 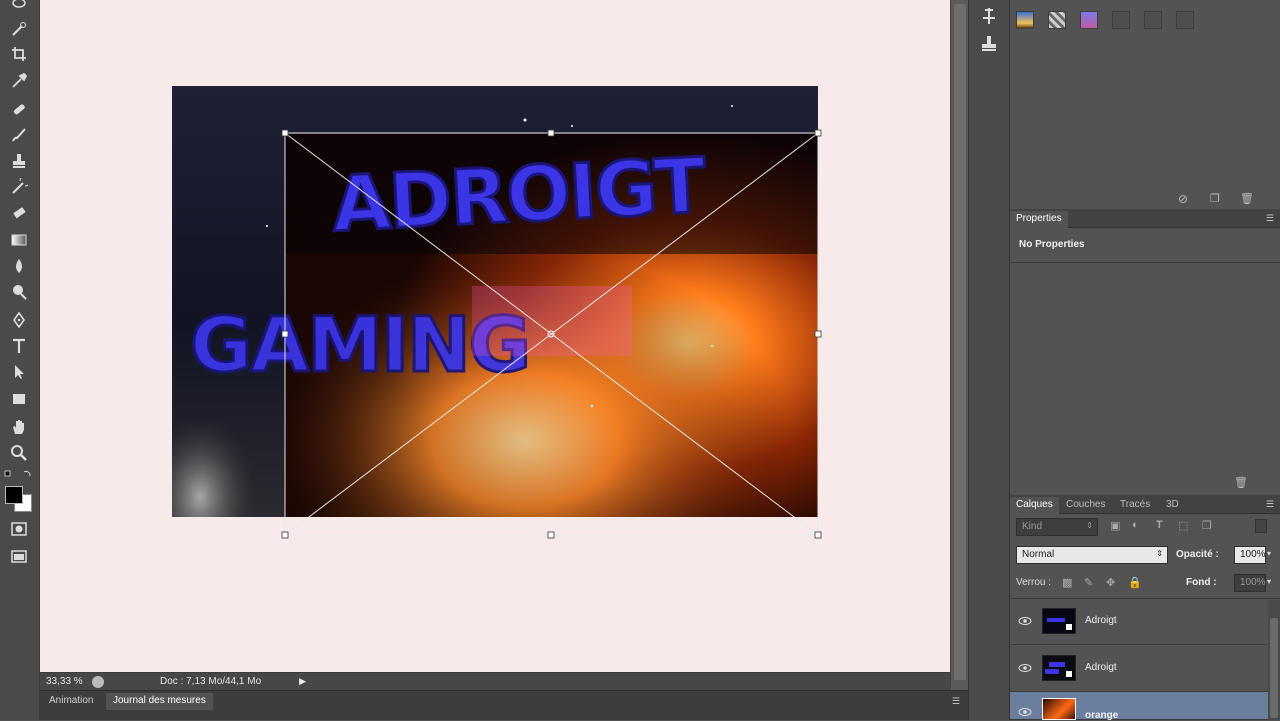 What do you see at coordinates (495, 681) in the screenshot?
I see `status-bar: 33,33 % Doc : 7,13 Mo/44,1 Mo ▶` at bounding box center [495, 681].